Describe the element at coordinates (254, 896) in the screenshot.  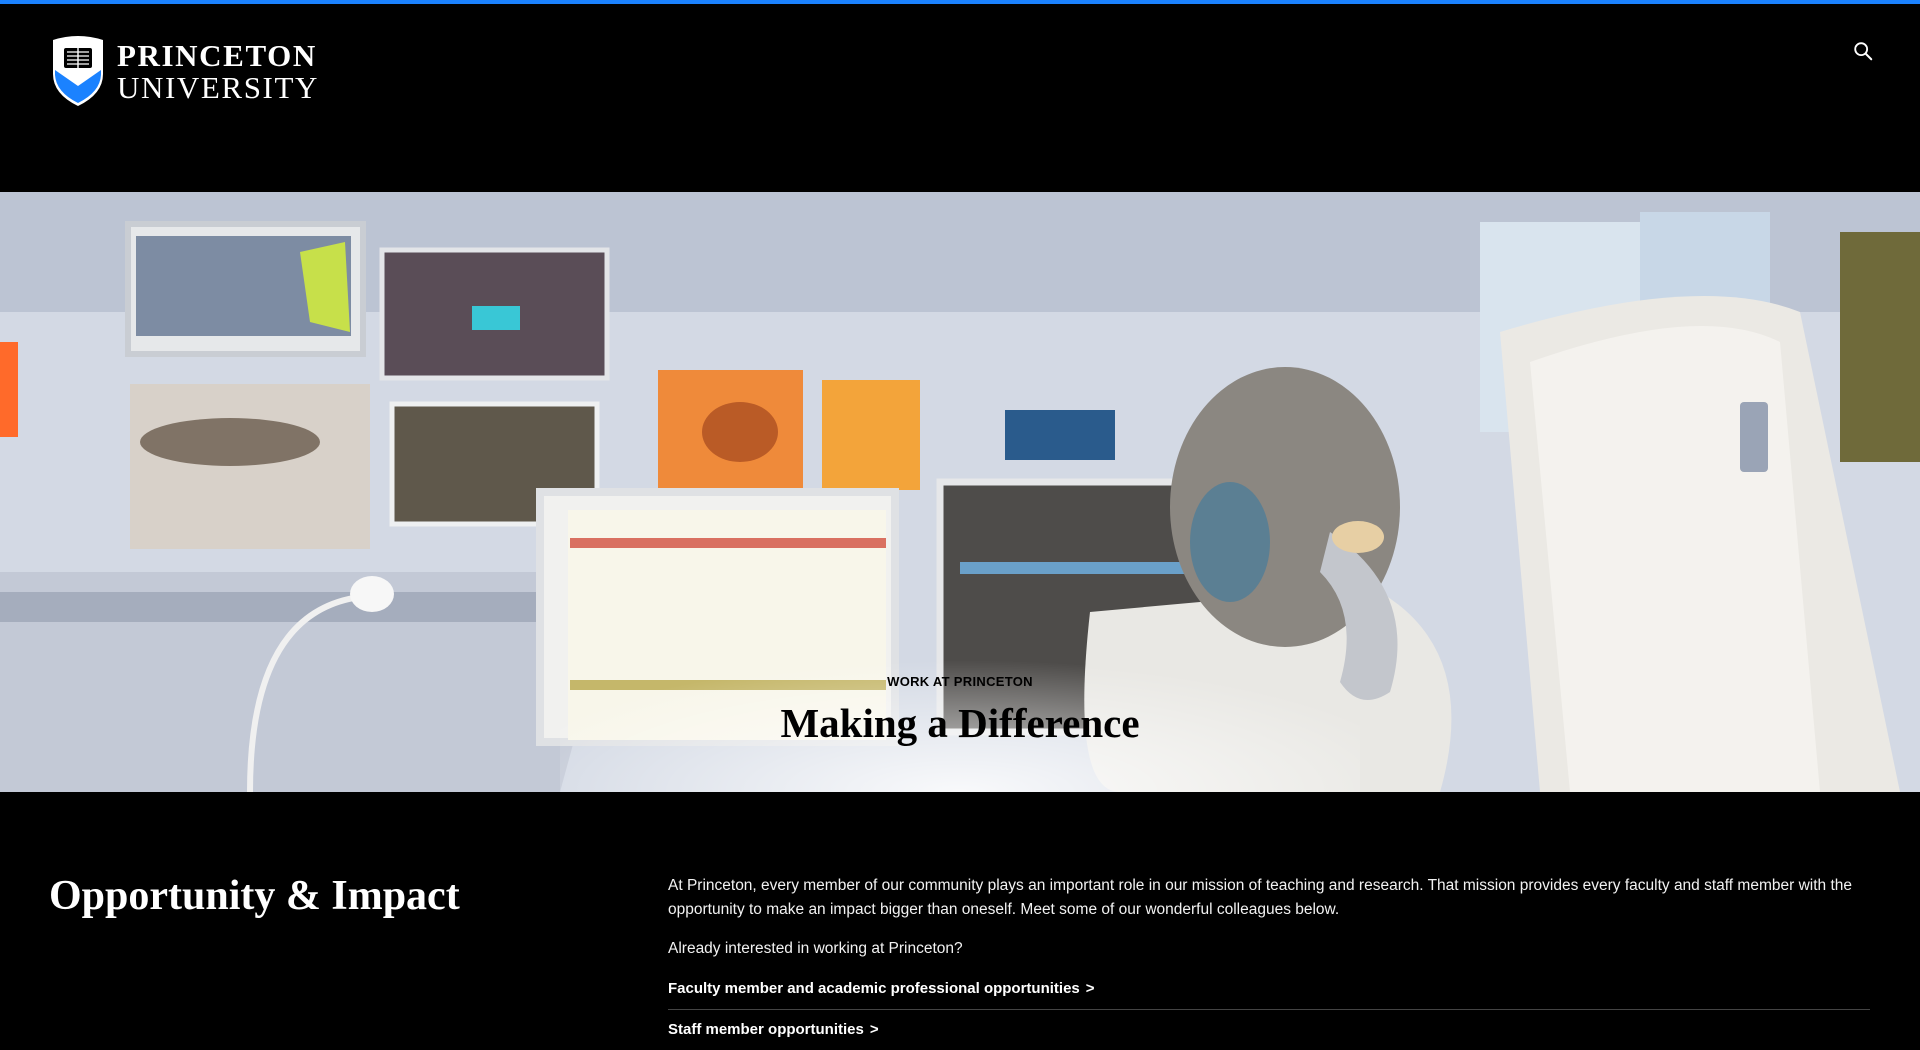
I see `section-title: Opportunity & Impact` at that location.